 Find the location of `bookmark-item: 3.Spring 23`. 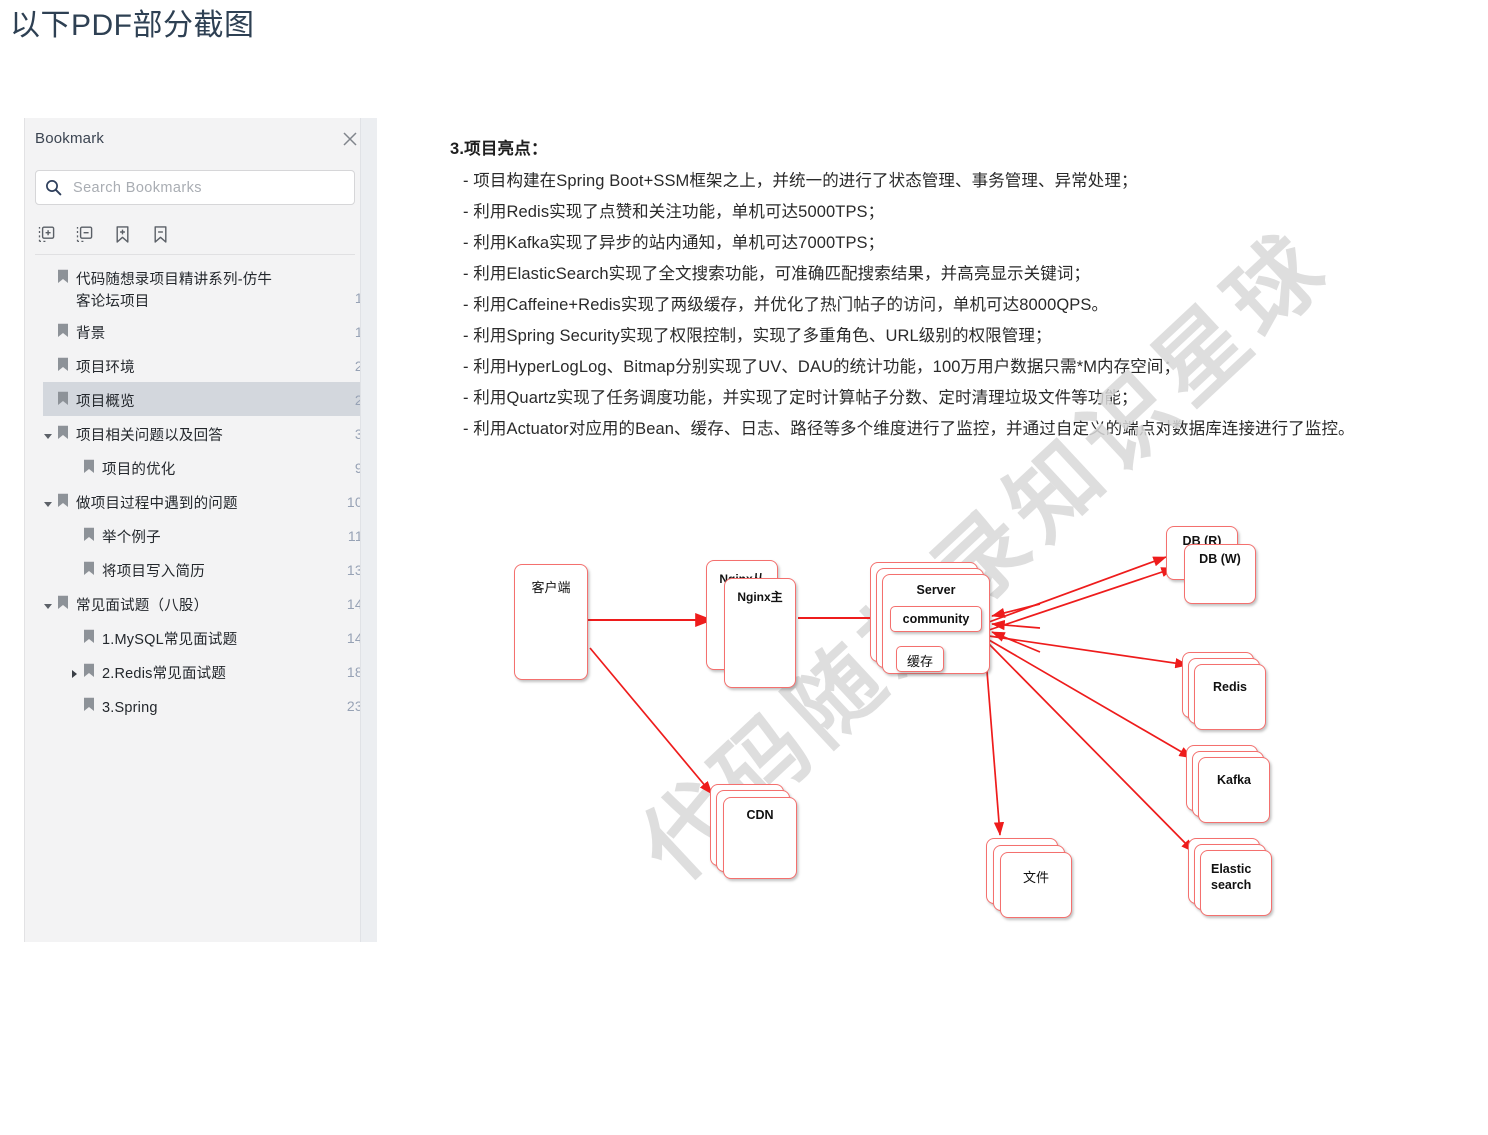

bookmark-item: 3.Spring 23 is located at coordinates (200, 705).